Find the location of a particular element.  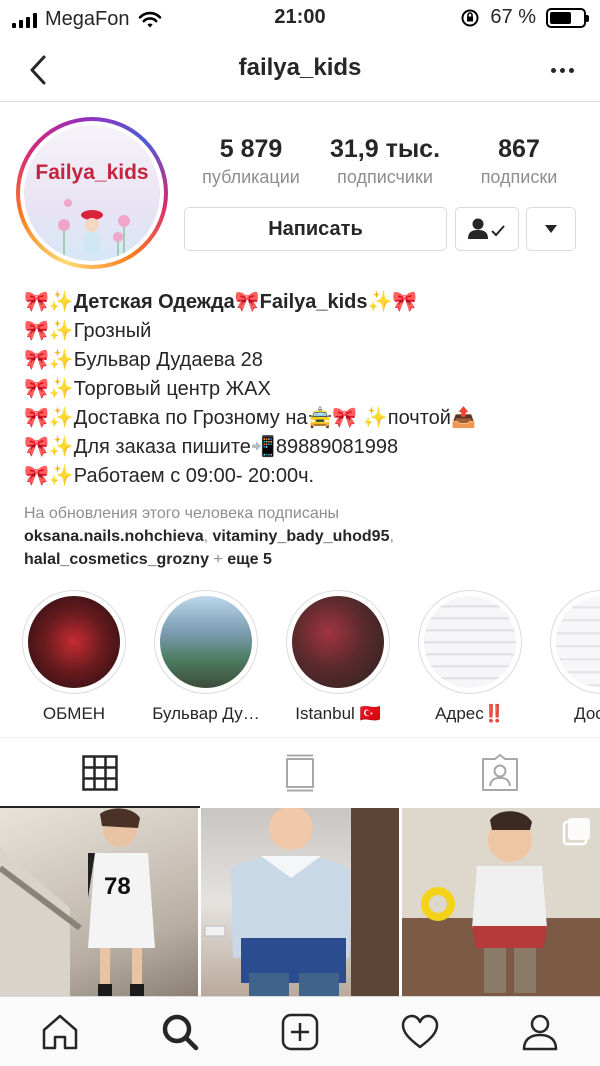

tab-grid is located at coordinates (100, 772).